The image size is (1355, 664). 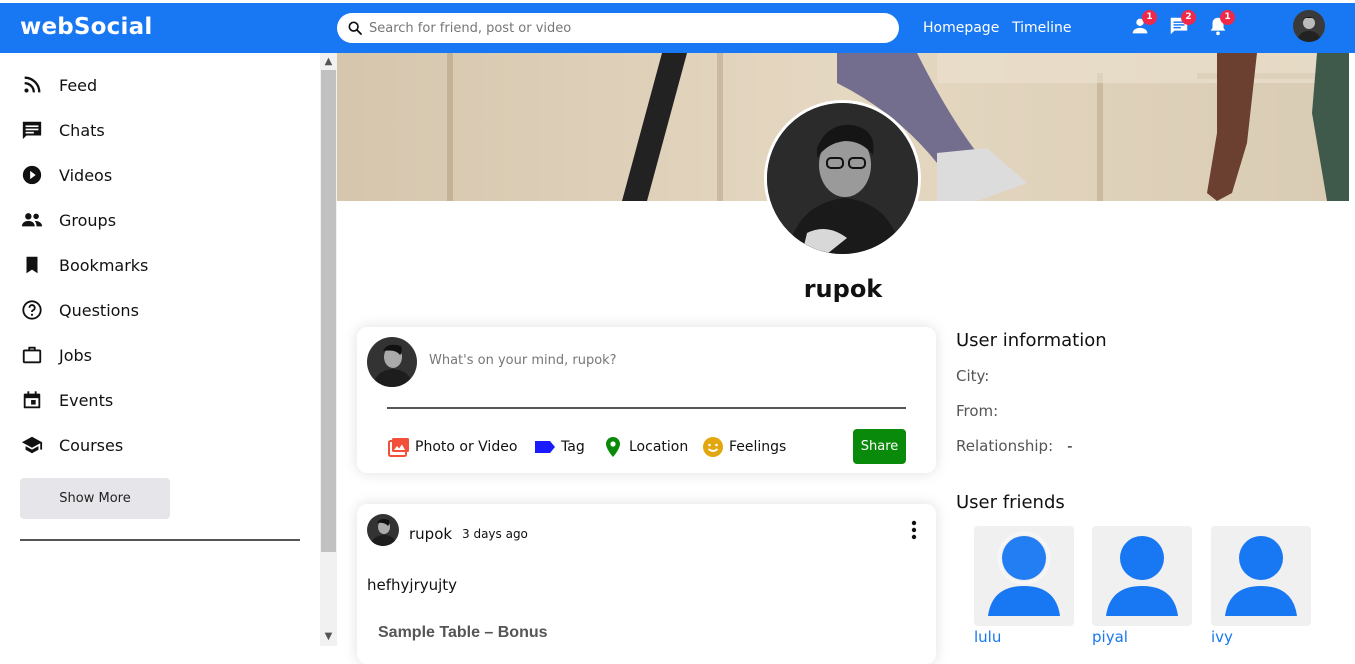 What do you see at coordinates (1031, 340) in the screenshot?
I see `user-information-title: User information` at bounding box center [1031, 340].